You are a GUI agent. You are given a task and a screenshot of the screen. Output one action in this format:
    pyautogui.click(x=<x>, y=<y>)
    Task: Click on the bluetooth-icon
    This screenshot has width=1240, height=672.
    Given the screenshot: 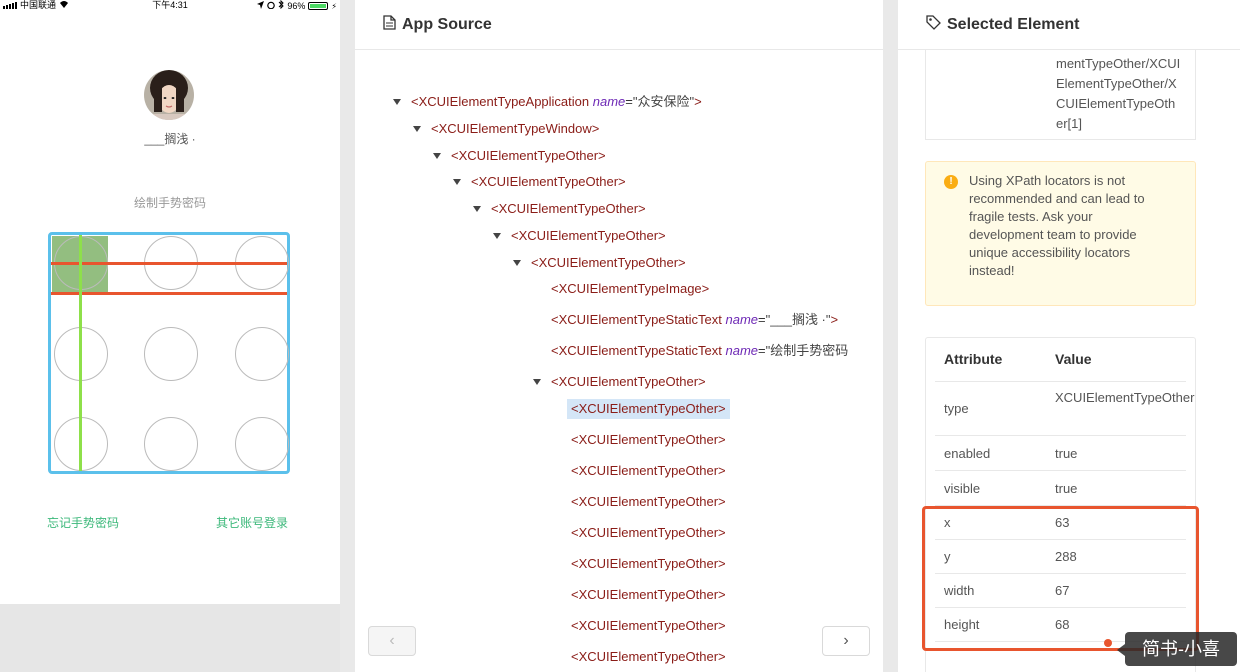 What is the action you would take?
    pyautogui.click(x=281, y=6)
    